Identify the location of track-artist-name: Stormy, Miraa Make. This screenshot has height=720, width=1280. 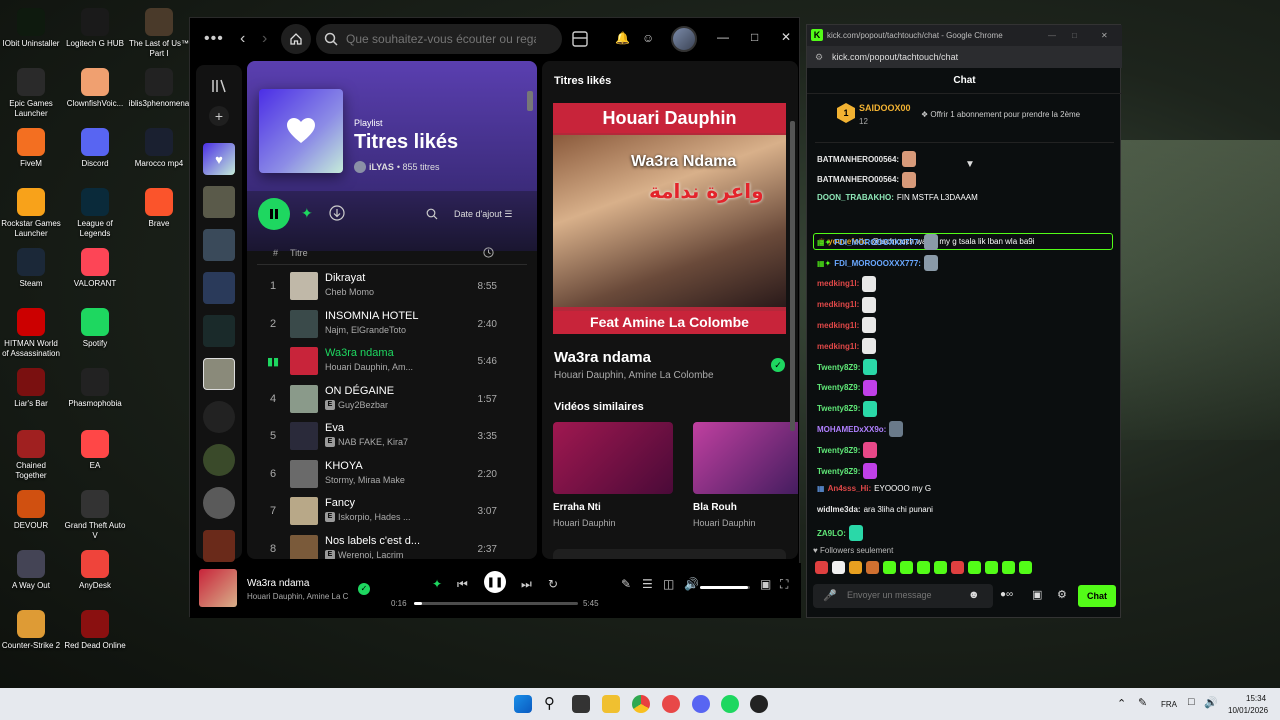
(365, 480).